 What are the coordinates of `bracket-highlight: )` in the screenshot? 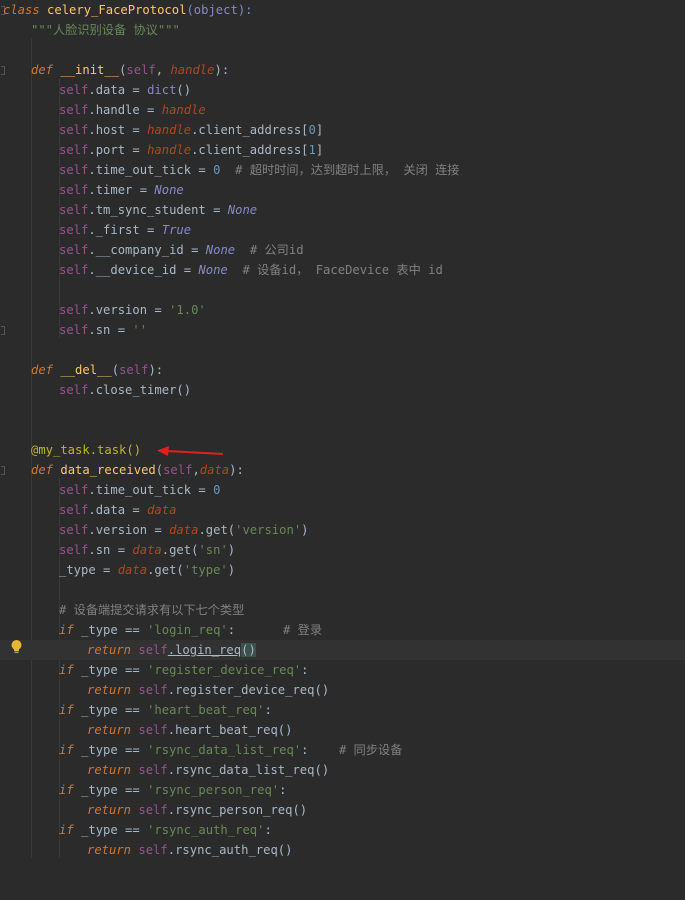 It's located at (252, 650).